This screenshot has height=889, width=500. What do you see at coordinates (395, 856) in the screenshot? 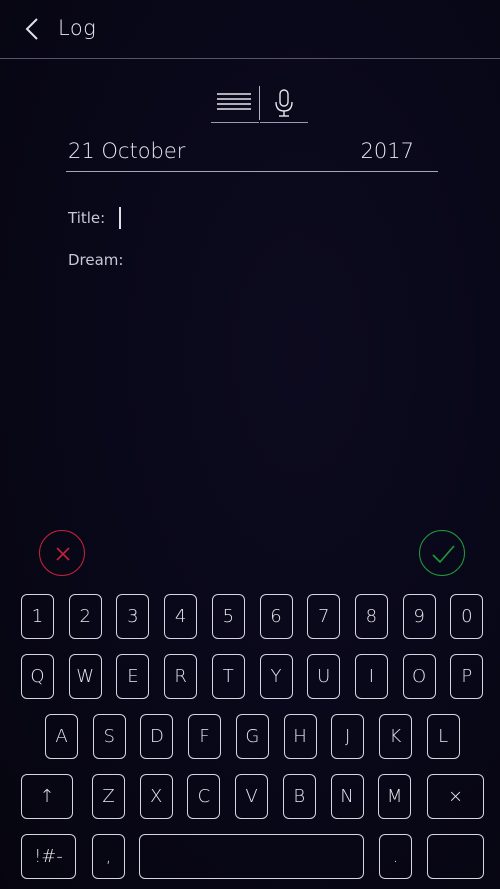
I see `period-key: .` at bounding box center [395, 856].